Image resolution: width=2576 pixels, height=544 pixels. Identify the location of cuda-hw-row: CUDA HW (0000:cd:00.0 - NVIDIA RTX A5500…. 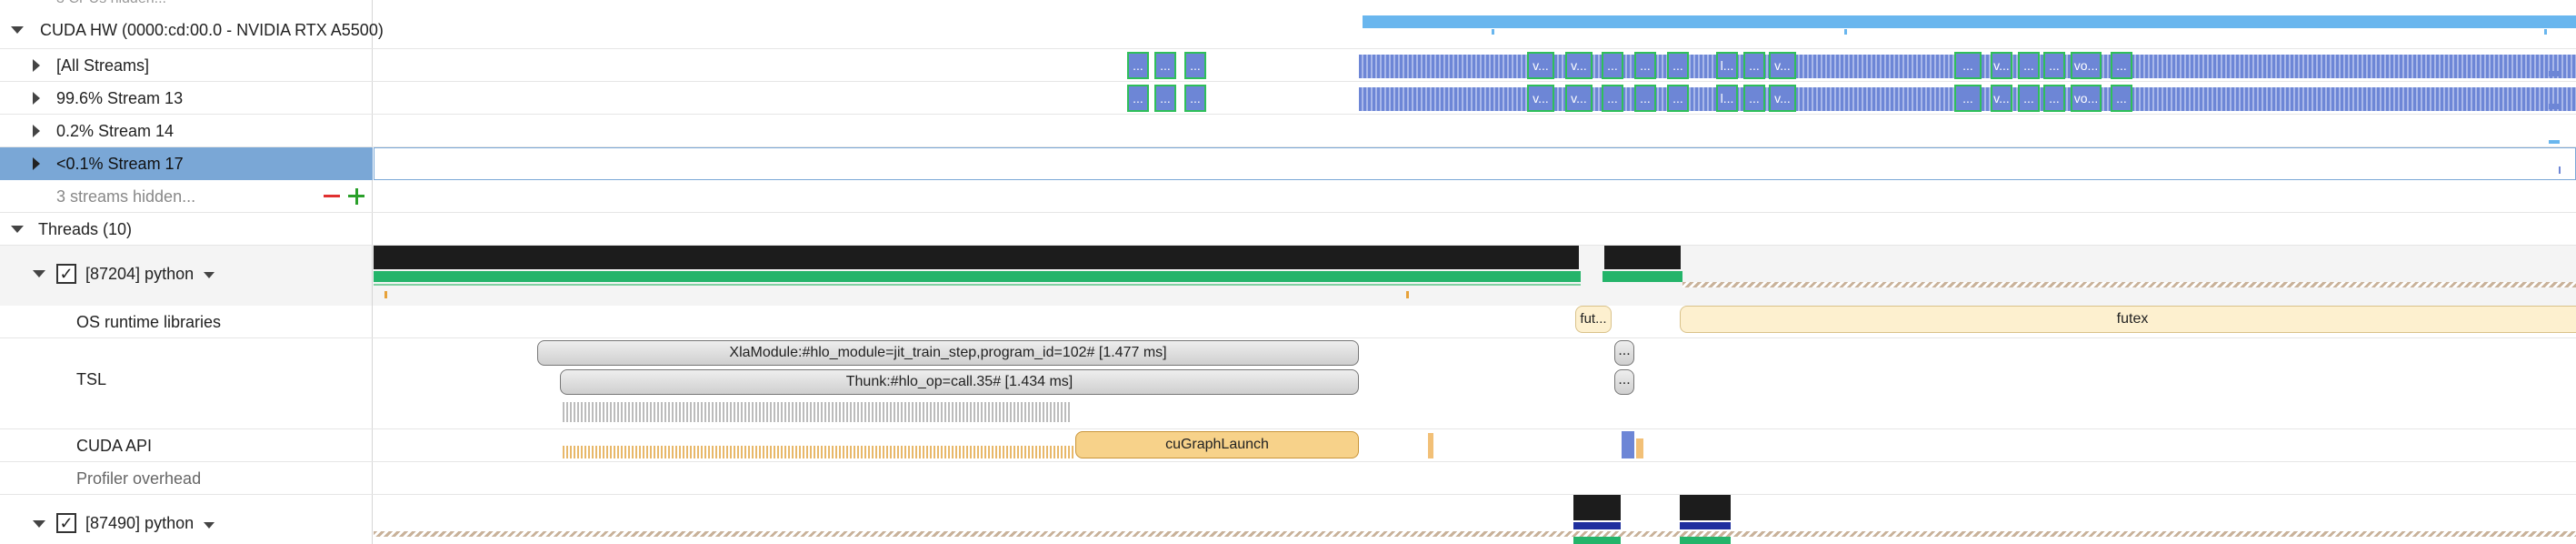
(1288, 30).